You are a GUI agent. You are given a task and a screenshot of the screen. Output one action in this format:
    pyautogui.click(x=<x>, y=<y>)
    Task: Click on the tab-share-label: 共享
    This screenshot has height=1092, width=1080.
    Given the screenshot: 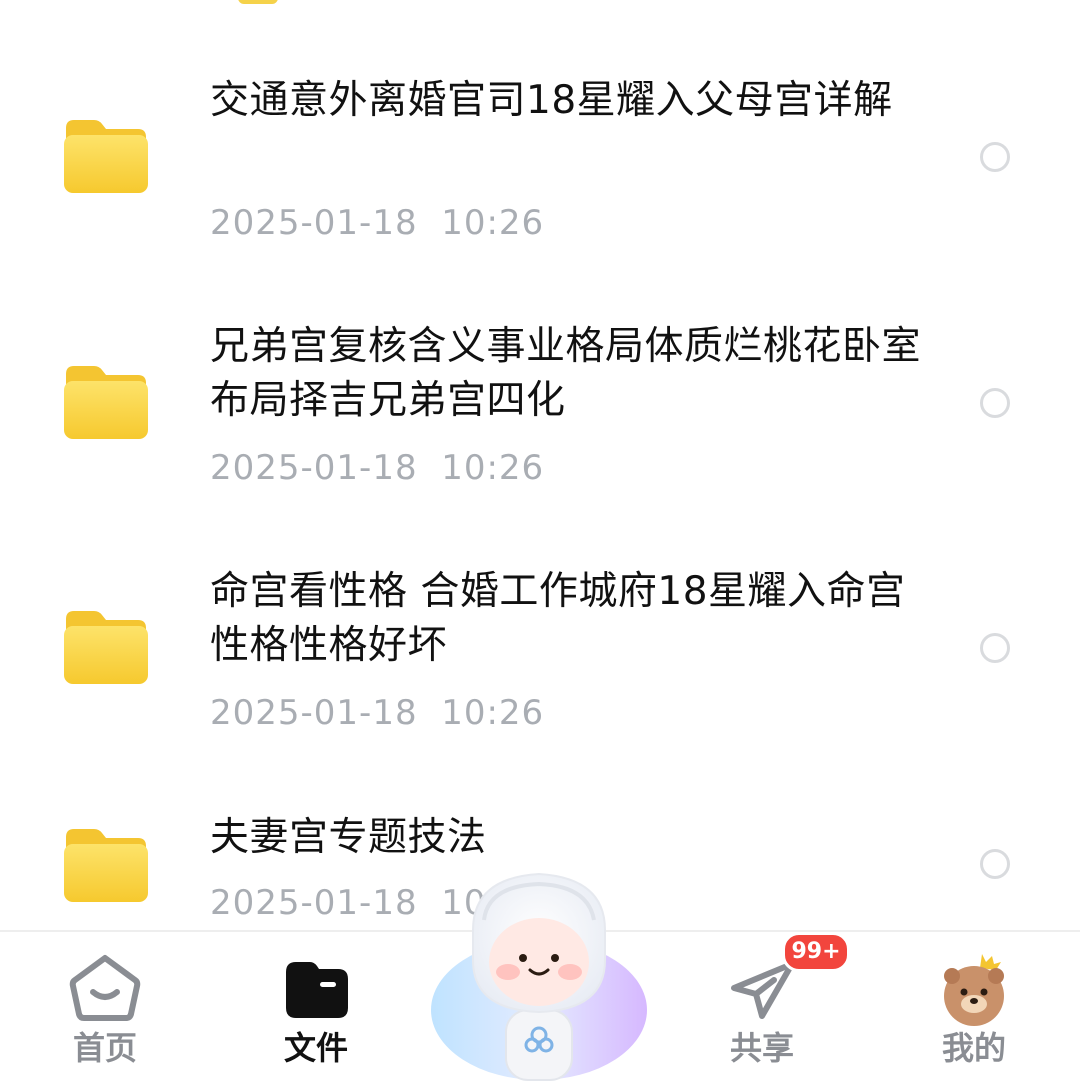 What is the action you would take?
    pyautogui.click(x=761, y=1048)
    